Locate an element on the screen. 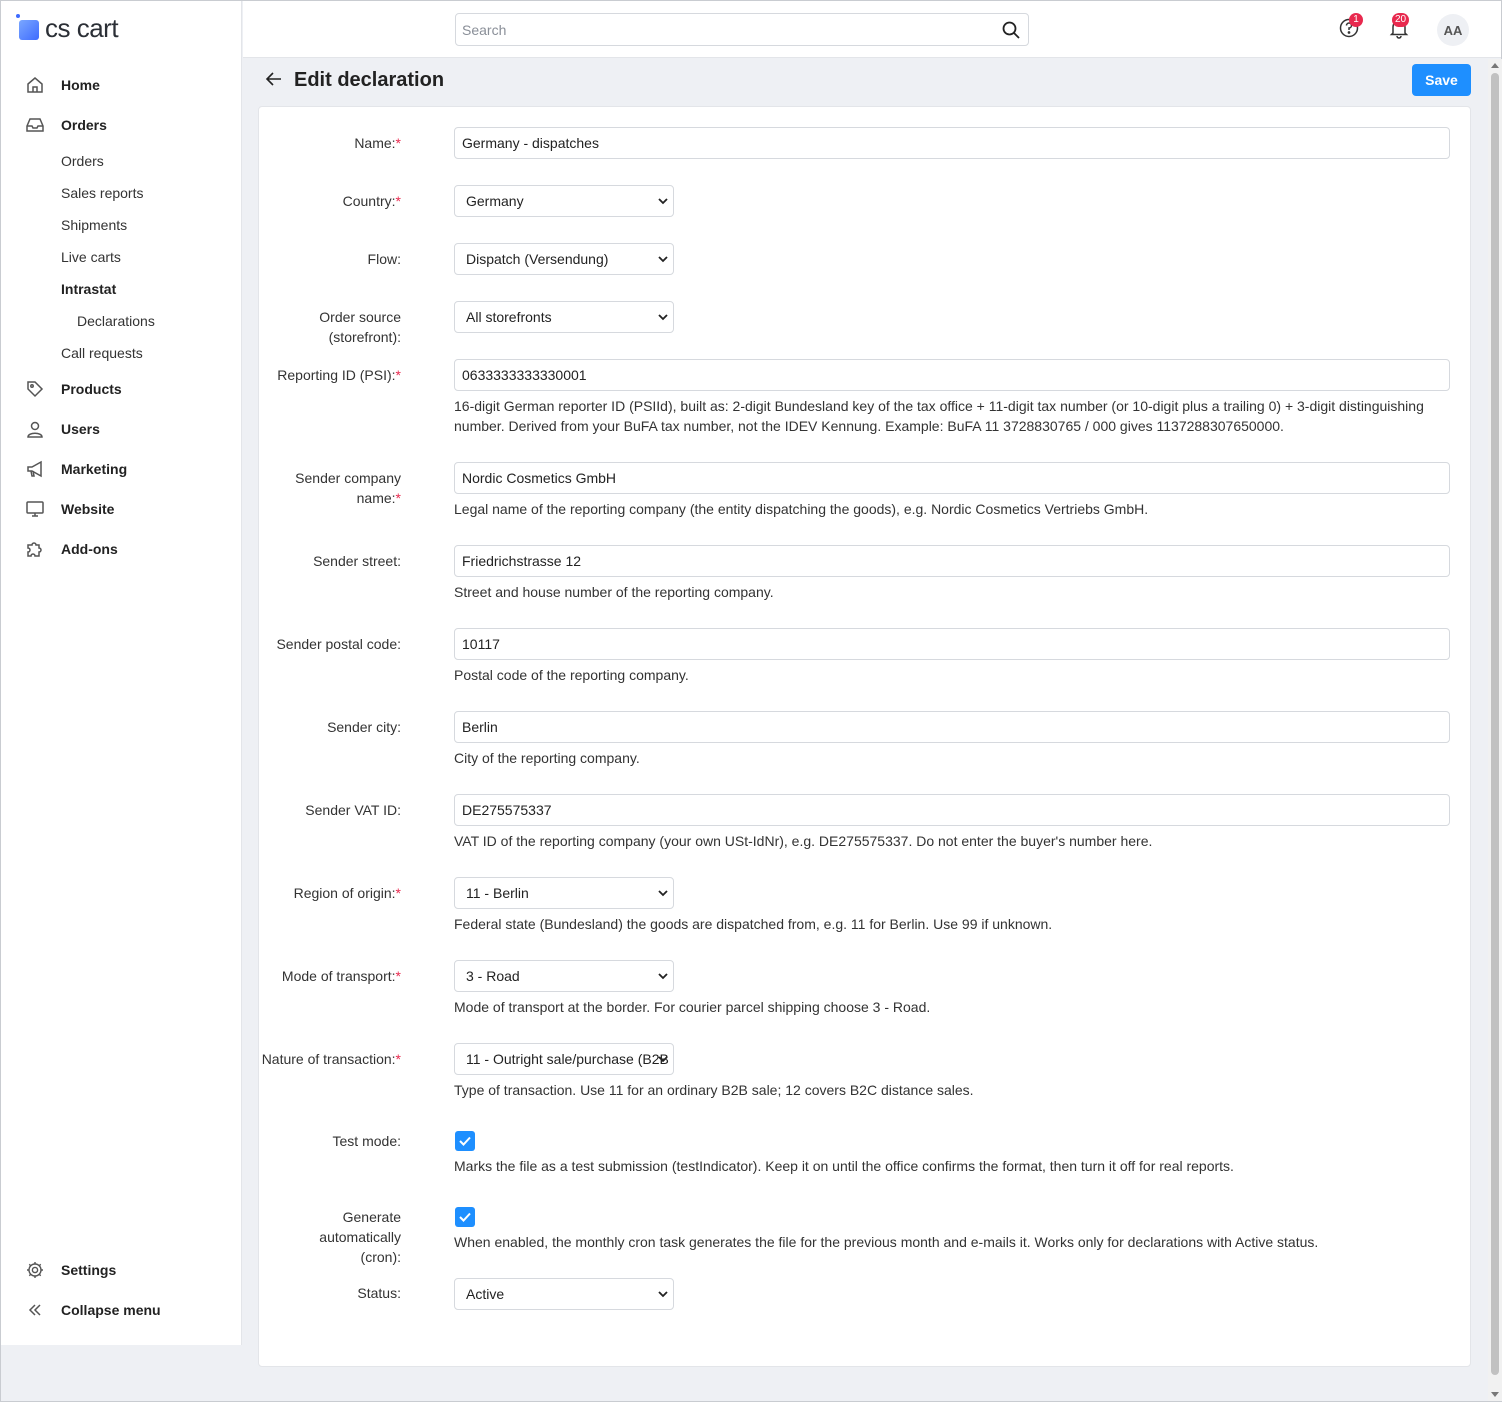 The width and height of the screenshot is (1502, 1402). name-label: Name:* is located at coordinates (377, 143).